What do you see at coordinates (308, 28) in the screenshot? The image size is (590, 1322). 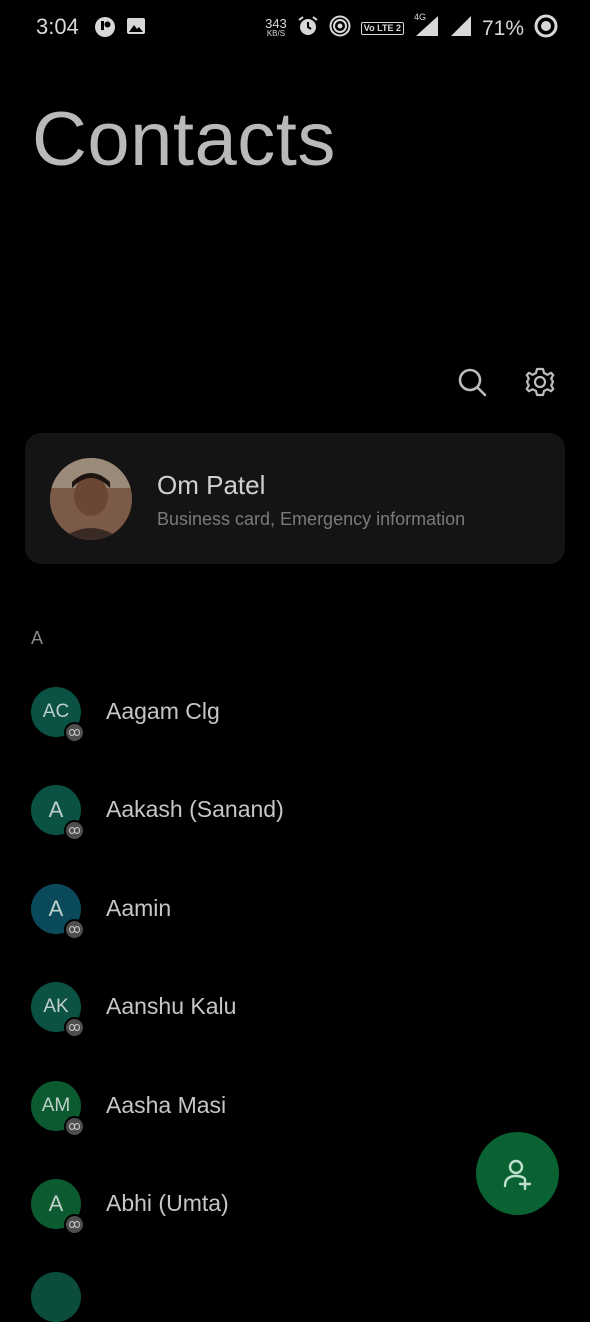 I see `alarm-icon` at bounding box center [308, 28].